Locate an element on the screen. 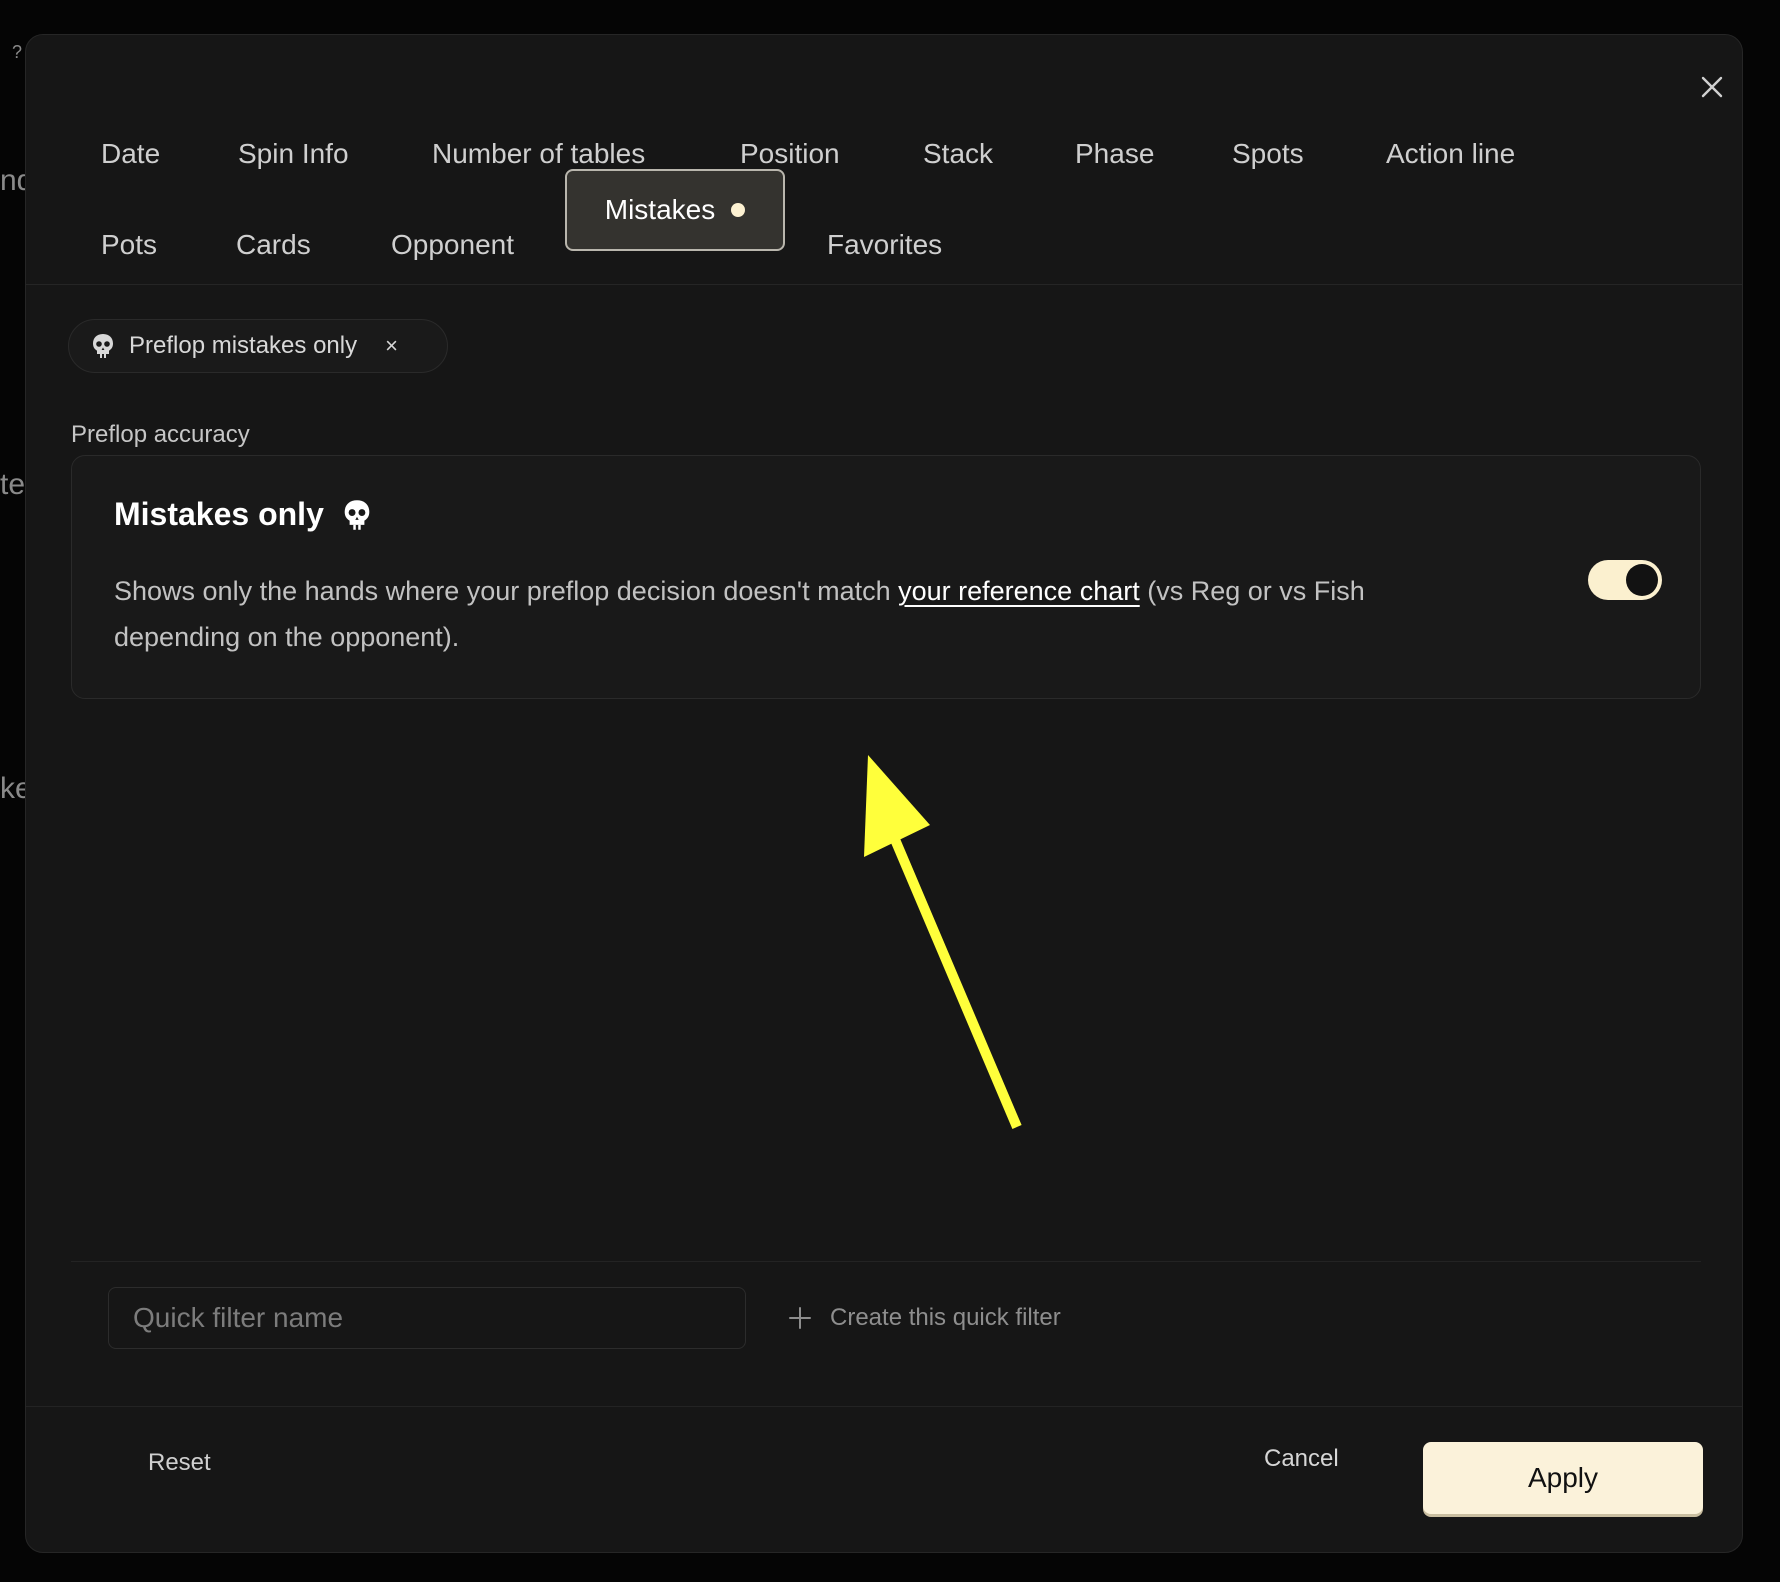 This screenshot has width=1780, height=1582. tab-label: Stack is located at coordinates (958, 153).